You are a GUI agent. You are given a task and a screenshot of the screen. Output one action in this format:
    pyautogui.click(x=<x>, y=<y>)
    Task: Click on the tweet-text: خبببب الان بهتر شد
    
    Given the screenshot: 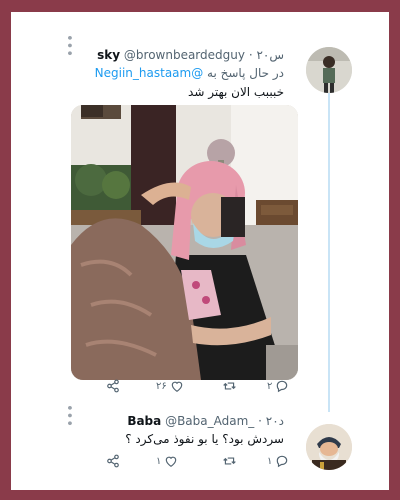 What is the action you would take?
    pyautogui.click(x=236, y=92)
    